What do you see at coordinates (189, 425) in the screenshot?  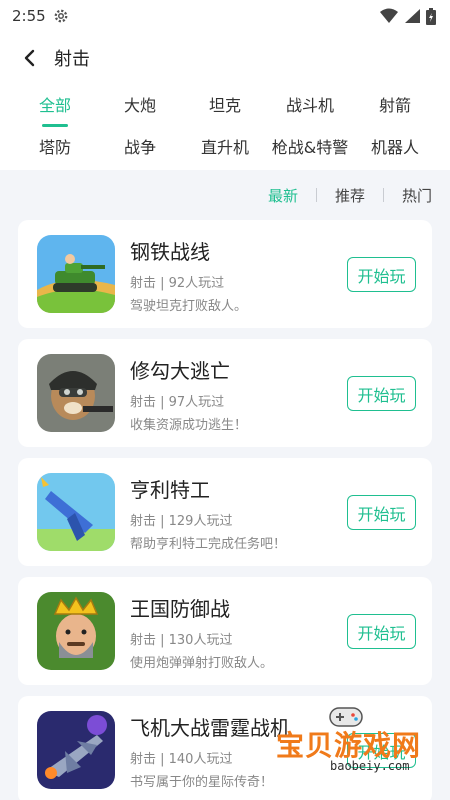 I see `game-description: 收集资源成功逃生！` at bounding box center [189, 425].